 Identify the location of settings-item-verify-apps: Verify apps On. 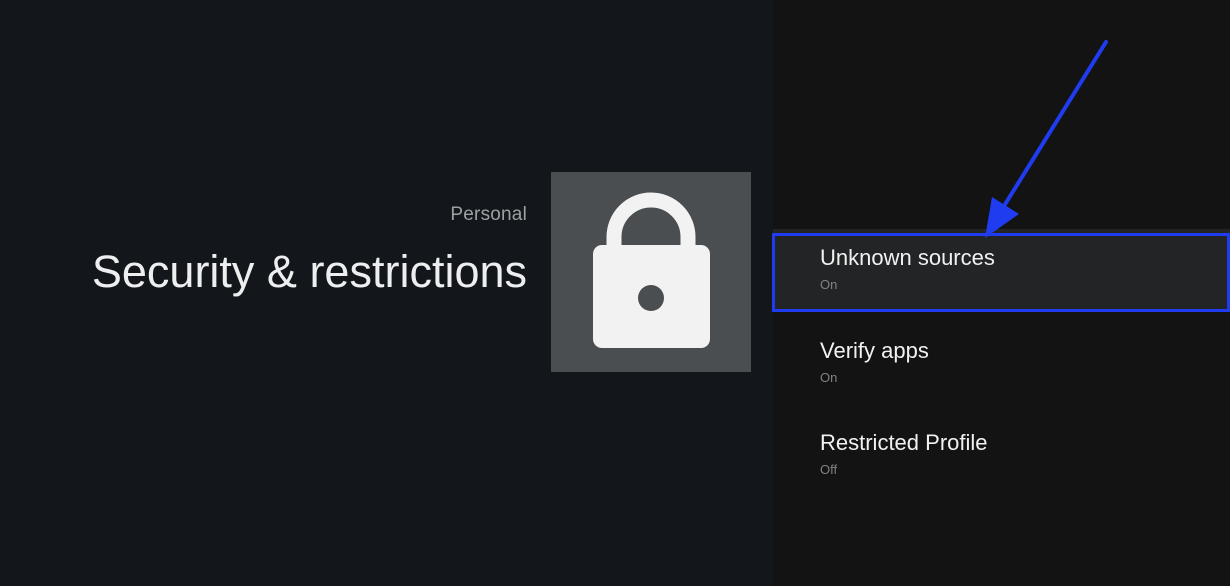
(1001, 362).